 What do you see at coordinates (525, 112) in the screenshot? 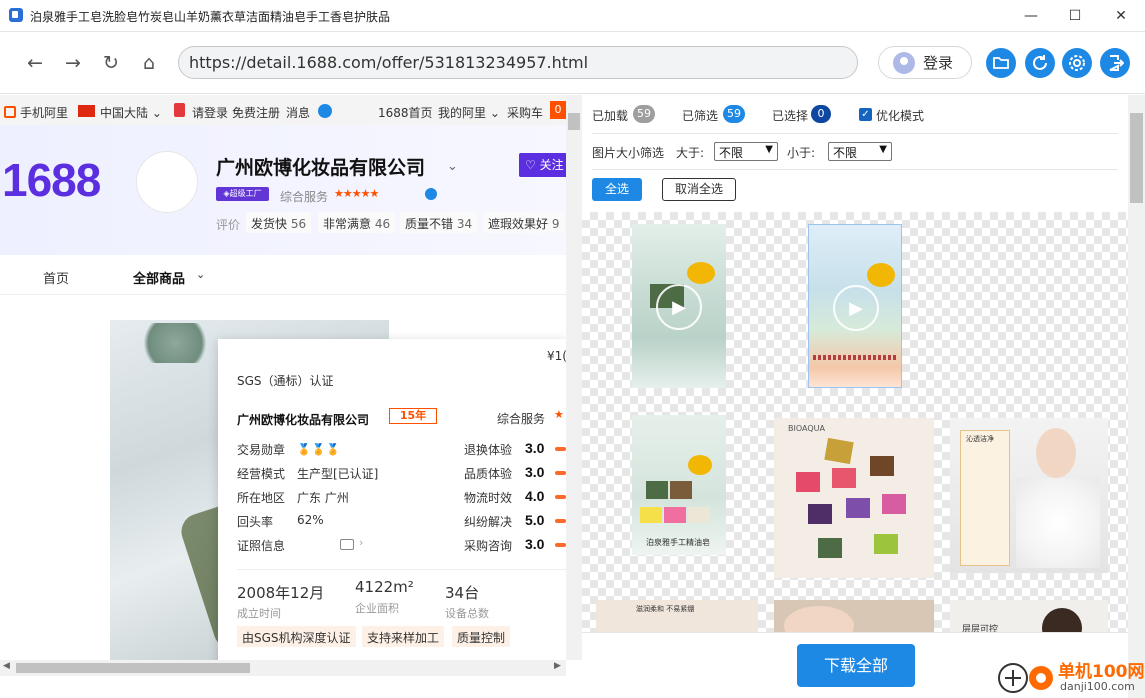
I see `cart-link: 采购车` at bounding box center [525, 112].